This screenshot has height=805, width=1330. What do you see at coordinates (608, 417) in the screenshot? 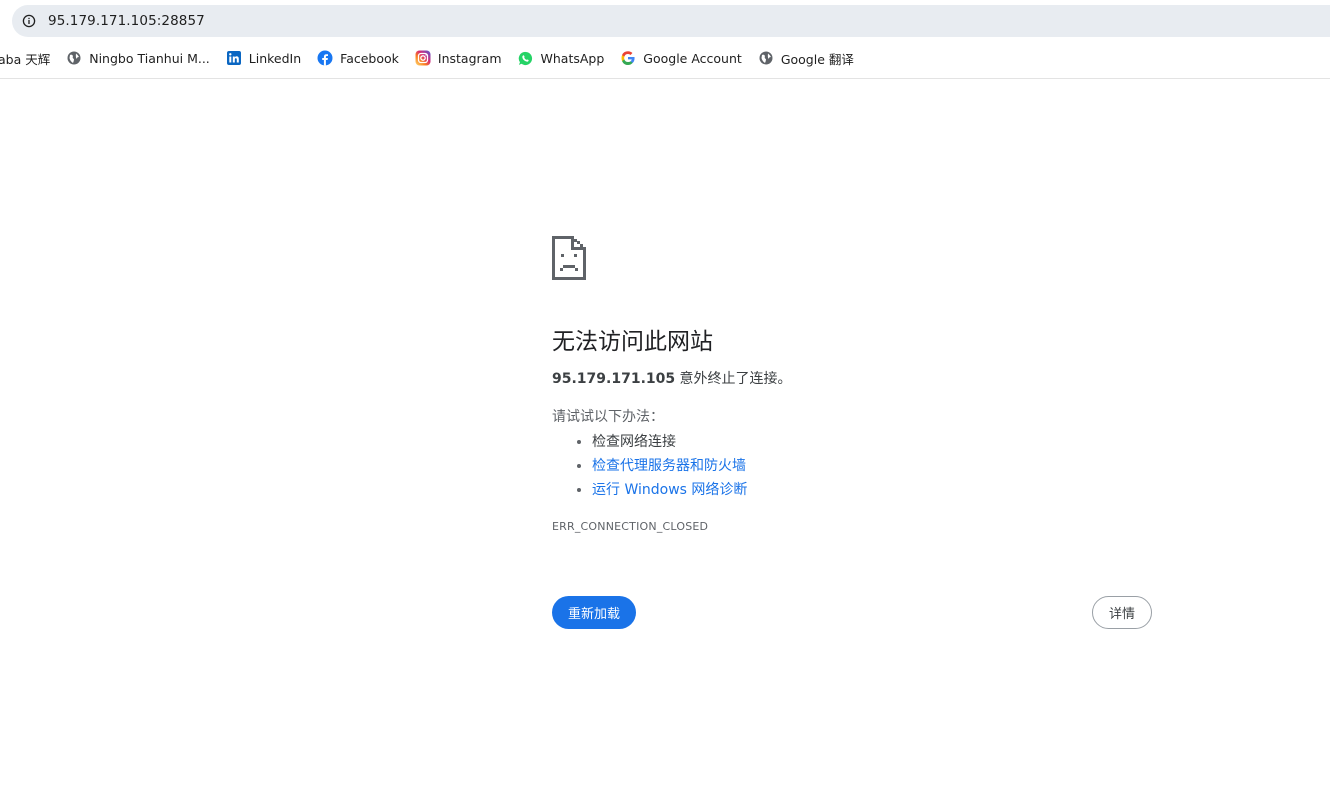
I see `suggestions-heading: 请试试以下办法：` at bounding box center [608, 417].